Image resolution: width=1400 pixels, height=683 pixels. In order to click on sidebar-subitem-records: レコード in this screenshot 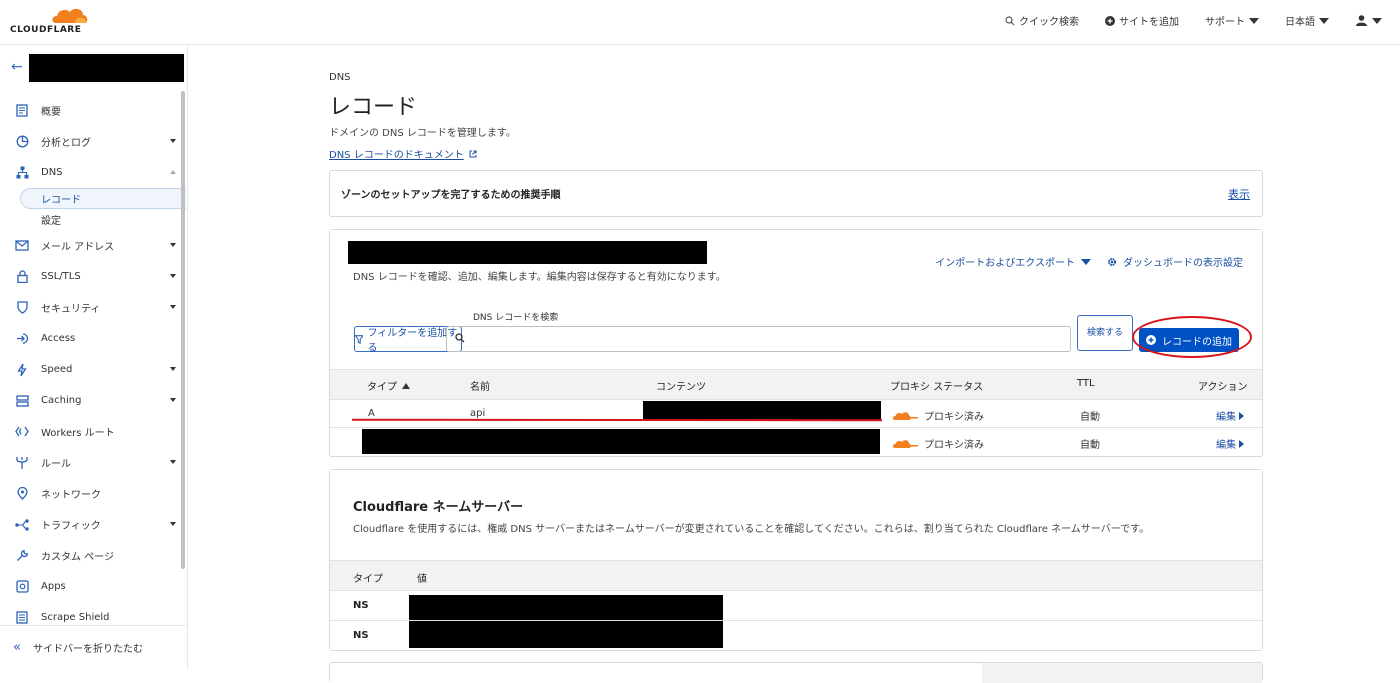, I will do `click(103, 198)`.